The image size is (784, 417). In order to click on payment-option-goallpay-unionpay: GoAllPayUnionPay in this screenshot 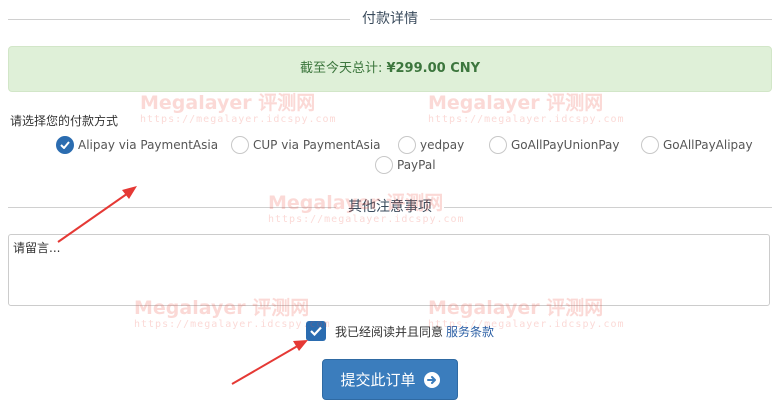, I will do `click(554, 145)`.